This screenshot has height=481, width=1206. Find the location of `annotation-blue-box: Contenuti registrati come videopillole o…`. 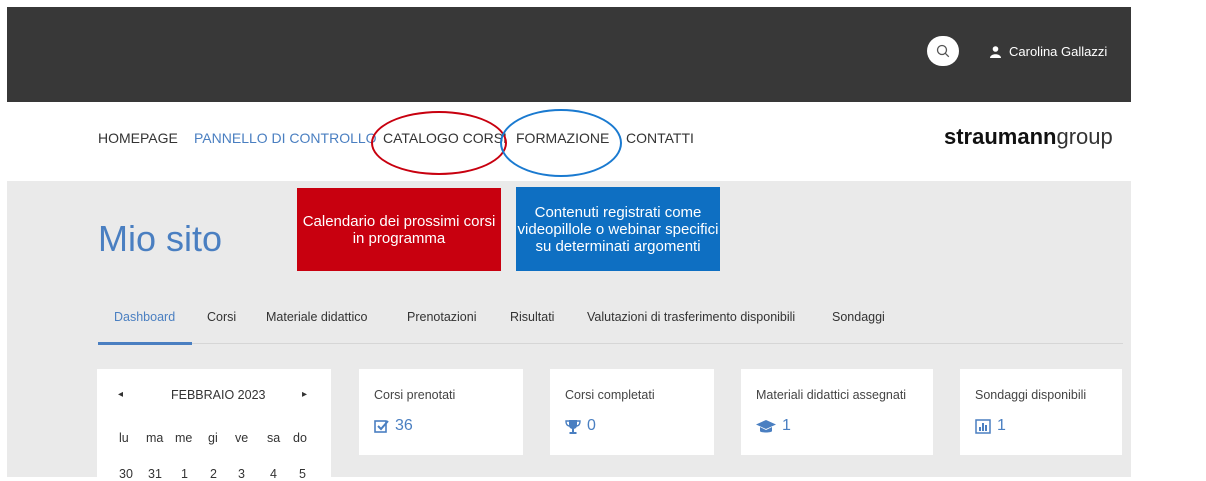

annotation-blue-box: Contenuti registrati come videopillole o… is located at coordinates (618, 229).